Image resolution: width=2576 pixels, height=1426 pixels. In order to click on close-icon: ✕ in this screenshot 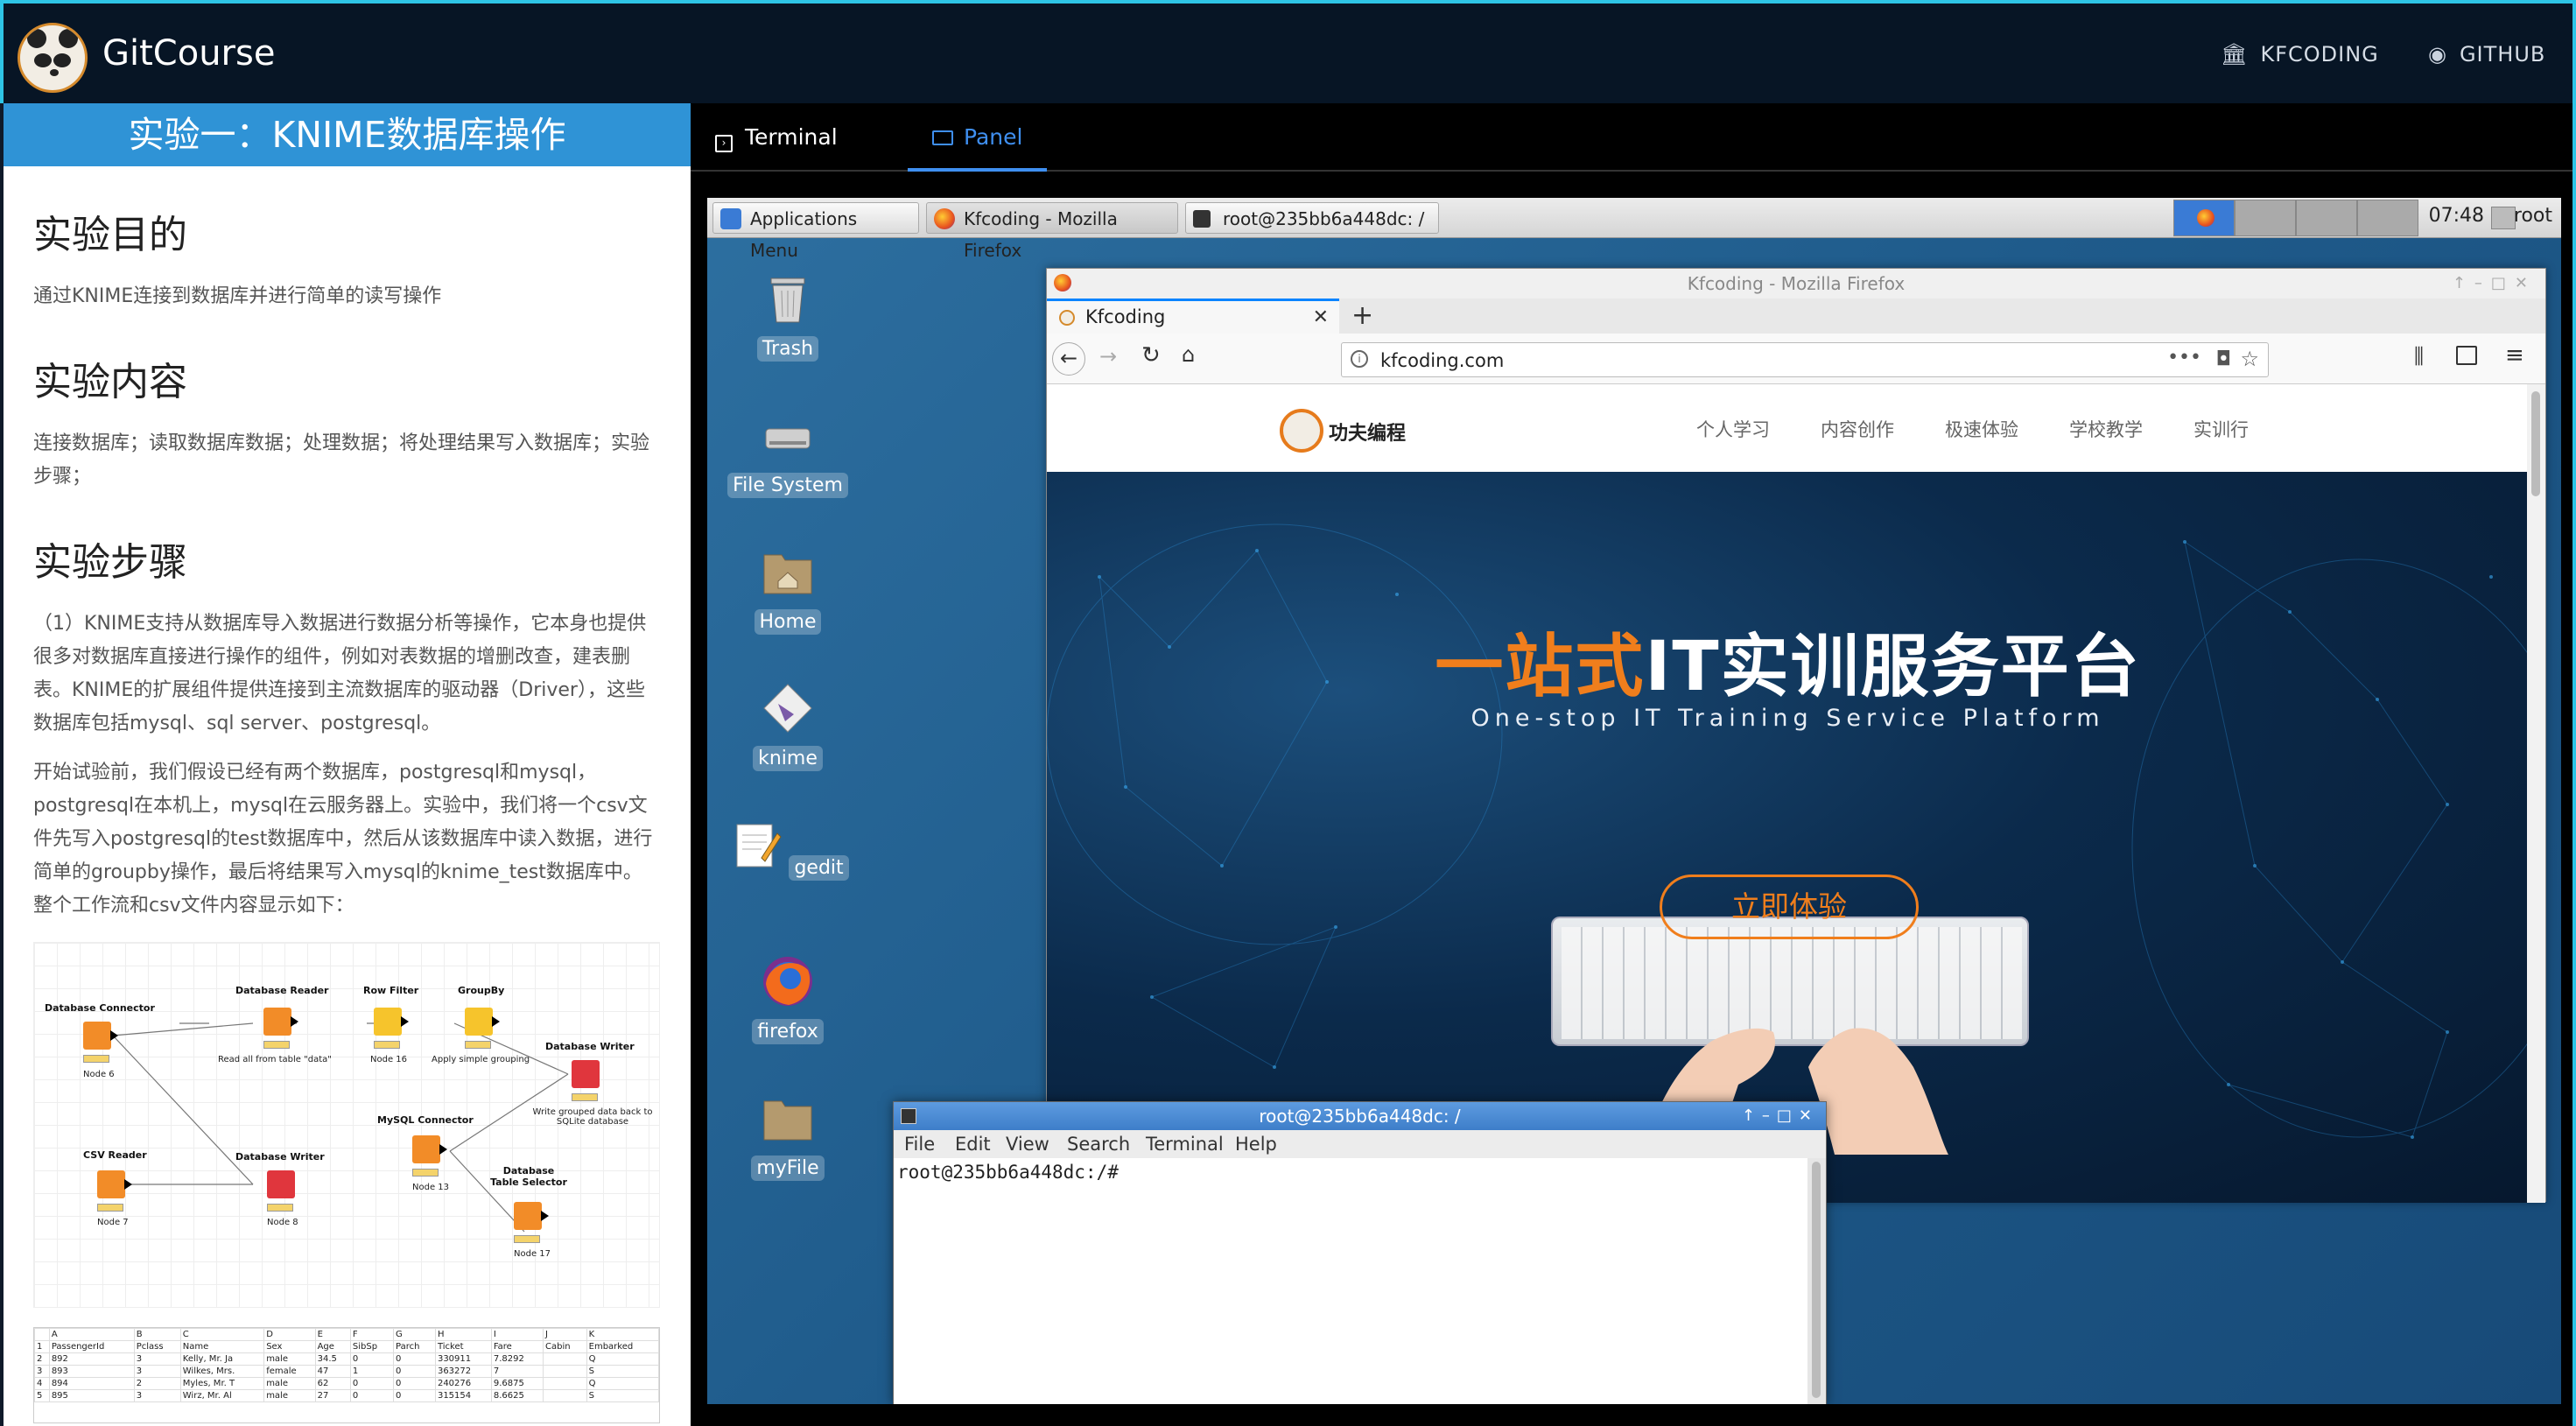, I will do `click(1321, 317)`.